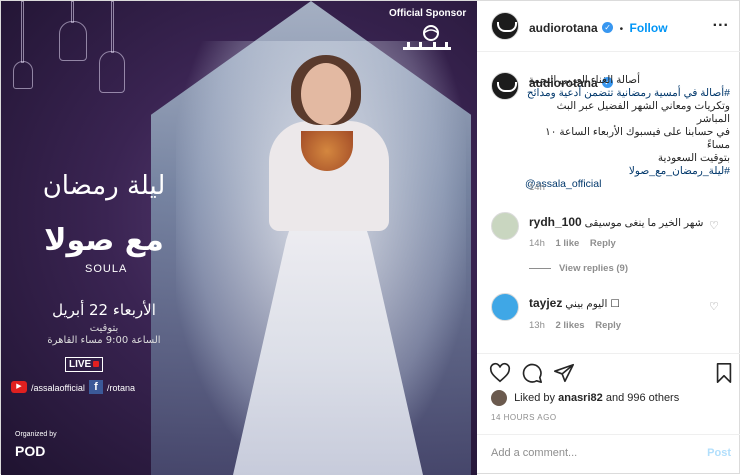  What do you see at coordinates (326, 94) in the screenshot?
I see `face` at bounding box center [326, 94].